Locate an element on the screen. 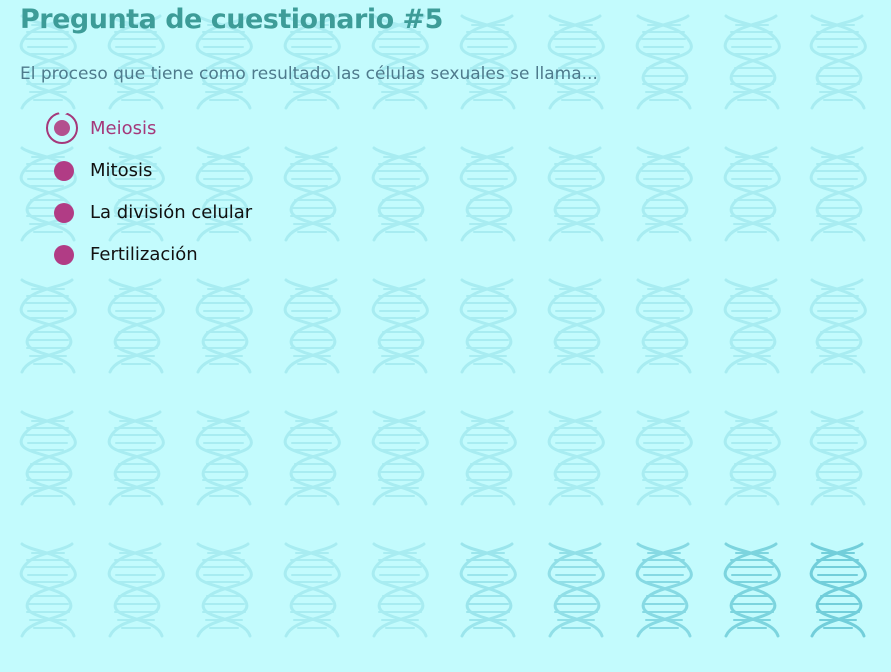  option-fertilization: Fertilización is located at coordinates (206, 259).